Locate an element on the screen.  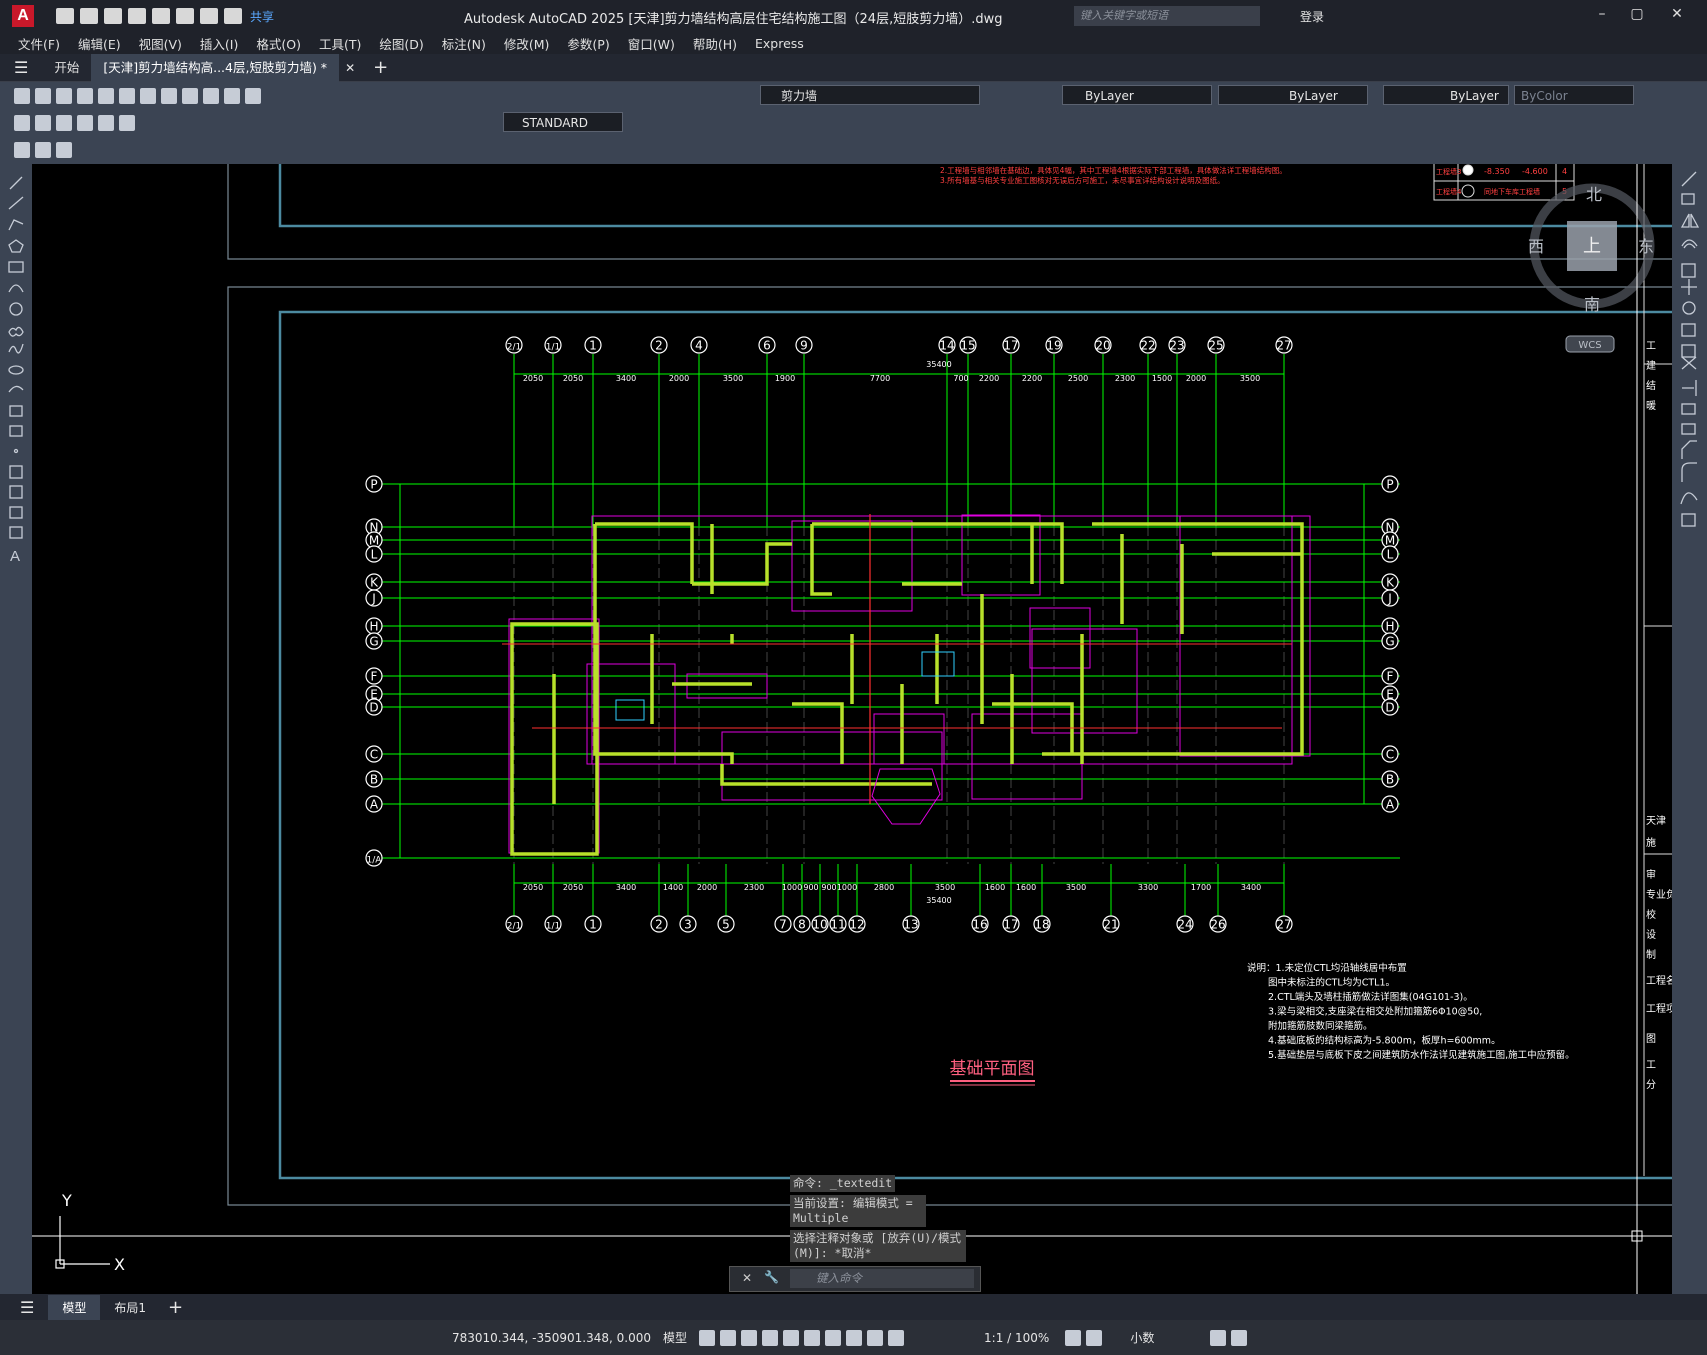
zoom-icon is located at coordinates (211, 95).